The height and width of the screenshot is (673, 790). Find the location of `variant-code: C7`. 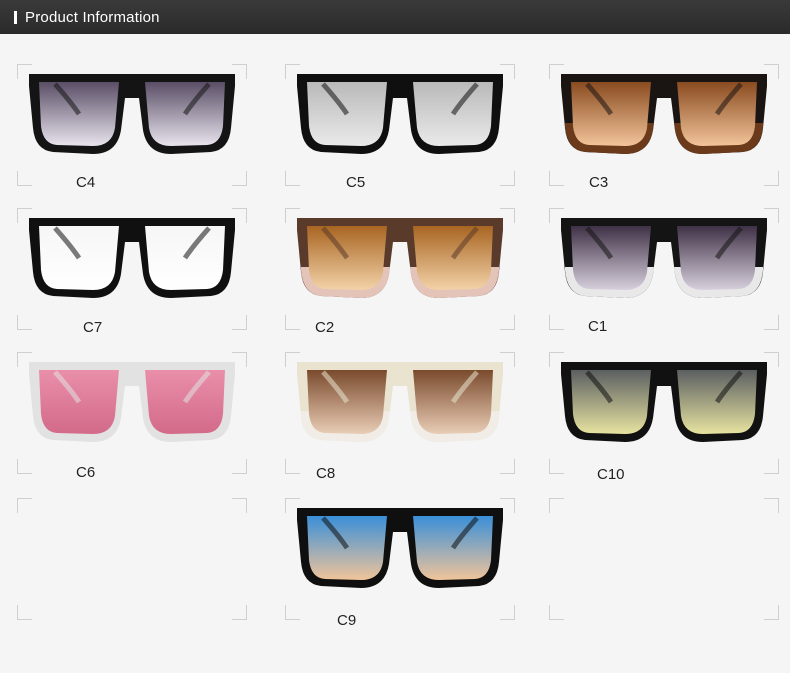

variant-code: C7 is located at coordinates (93, 327).